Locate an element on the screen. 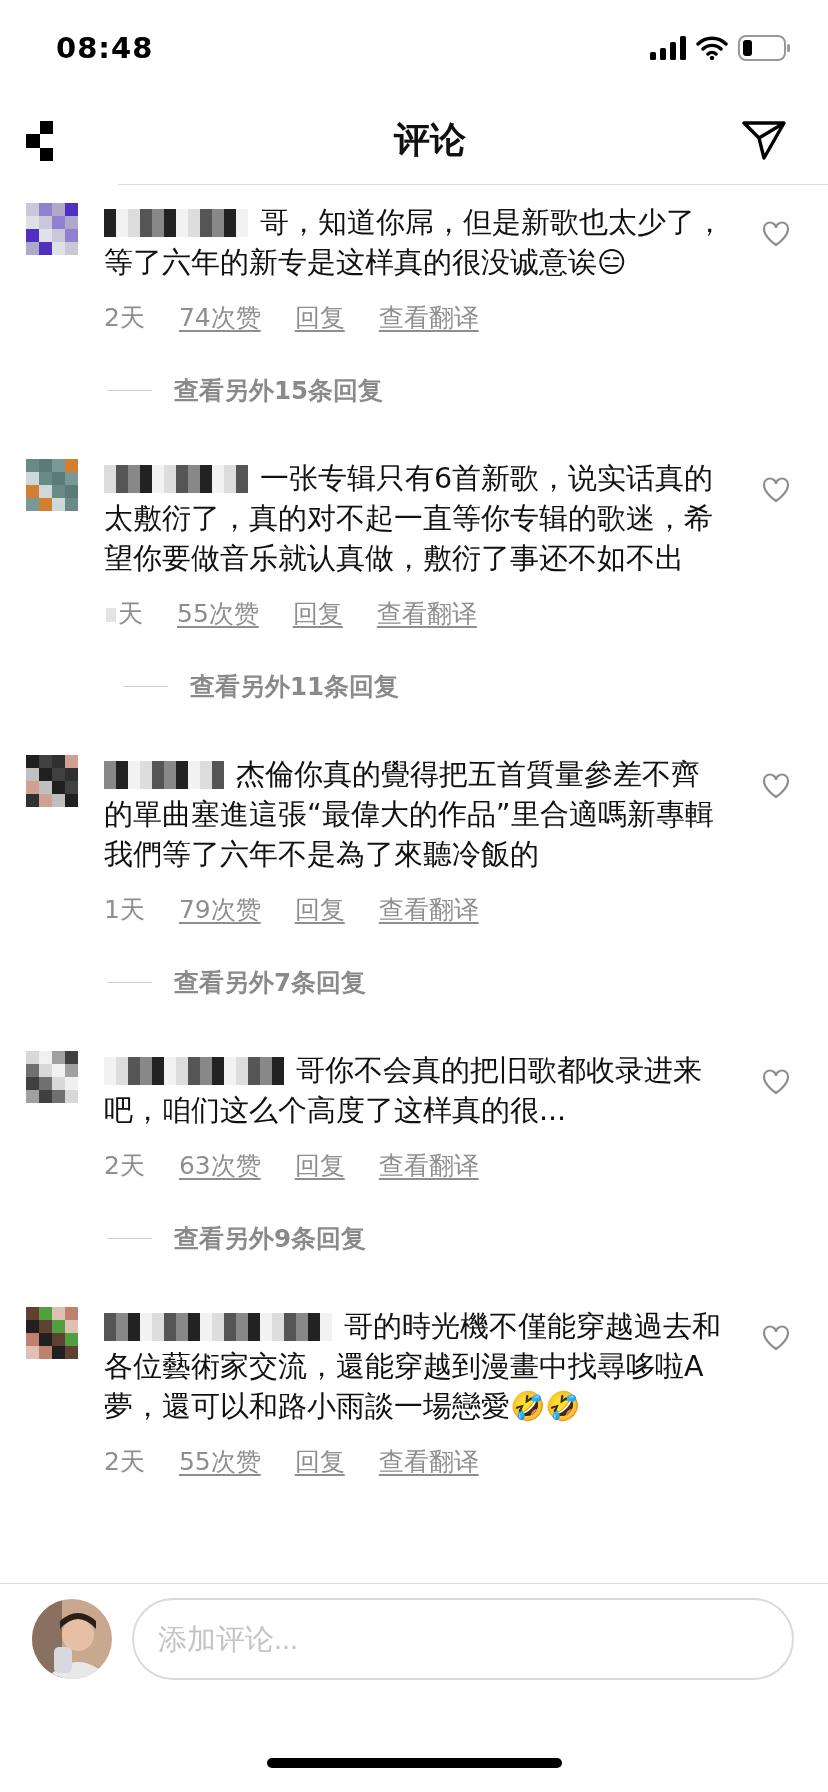  battery-icon is located at coordinates (764, 48).